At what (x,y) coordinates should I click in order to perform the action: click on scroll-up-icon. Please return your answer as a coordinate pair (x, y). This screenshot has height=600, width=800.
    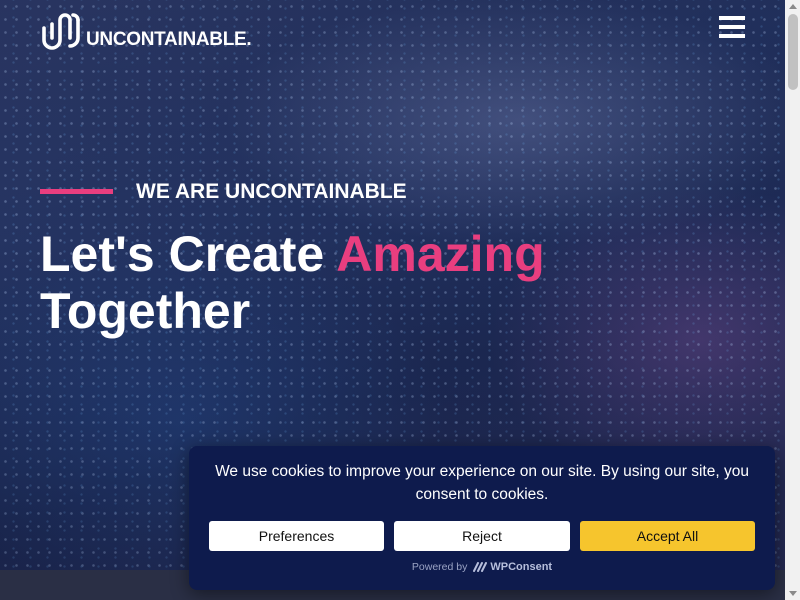
    Looking at the image, I should click on (793, 6).